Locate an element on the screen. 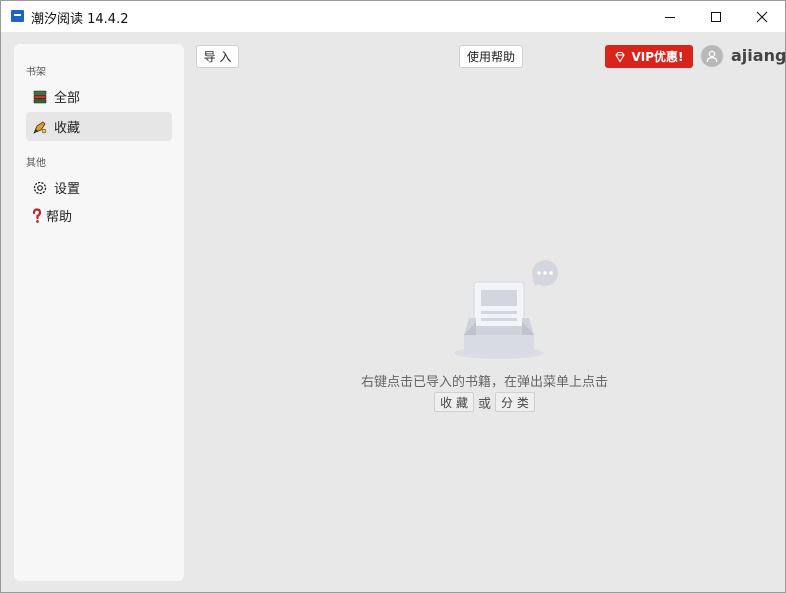  import-button: 导 入 is located at coordinates (217, 56).